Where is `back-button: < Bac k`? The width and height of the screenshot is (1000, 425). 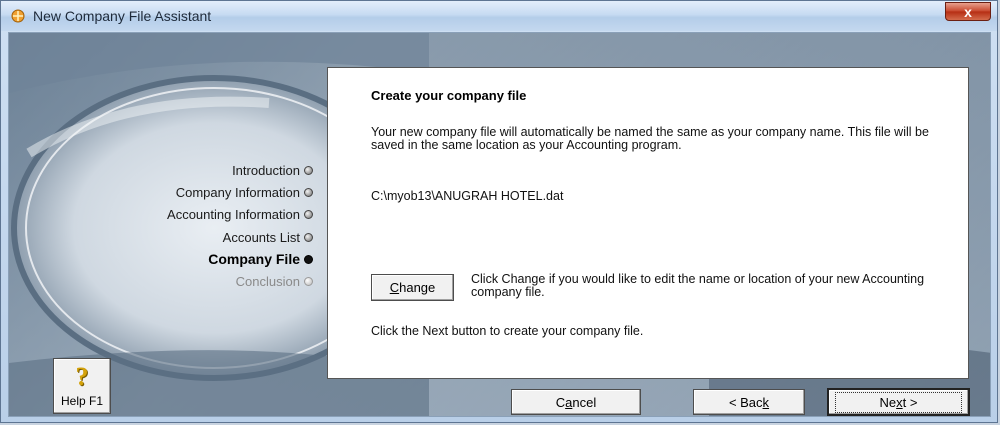
back-button: < Bac k is located at coordinates (749, 402).